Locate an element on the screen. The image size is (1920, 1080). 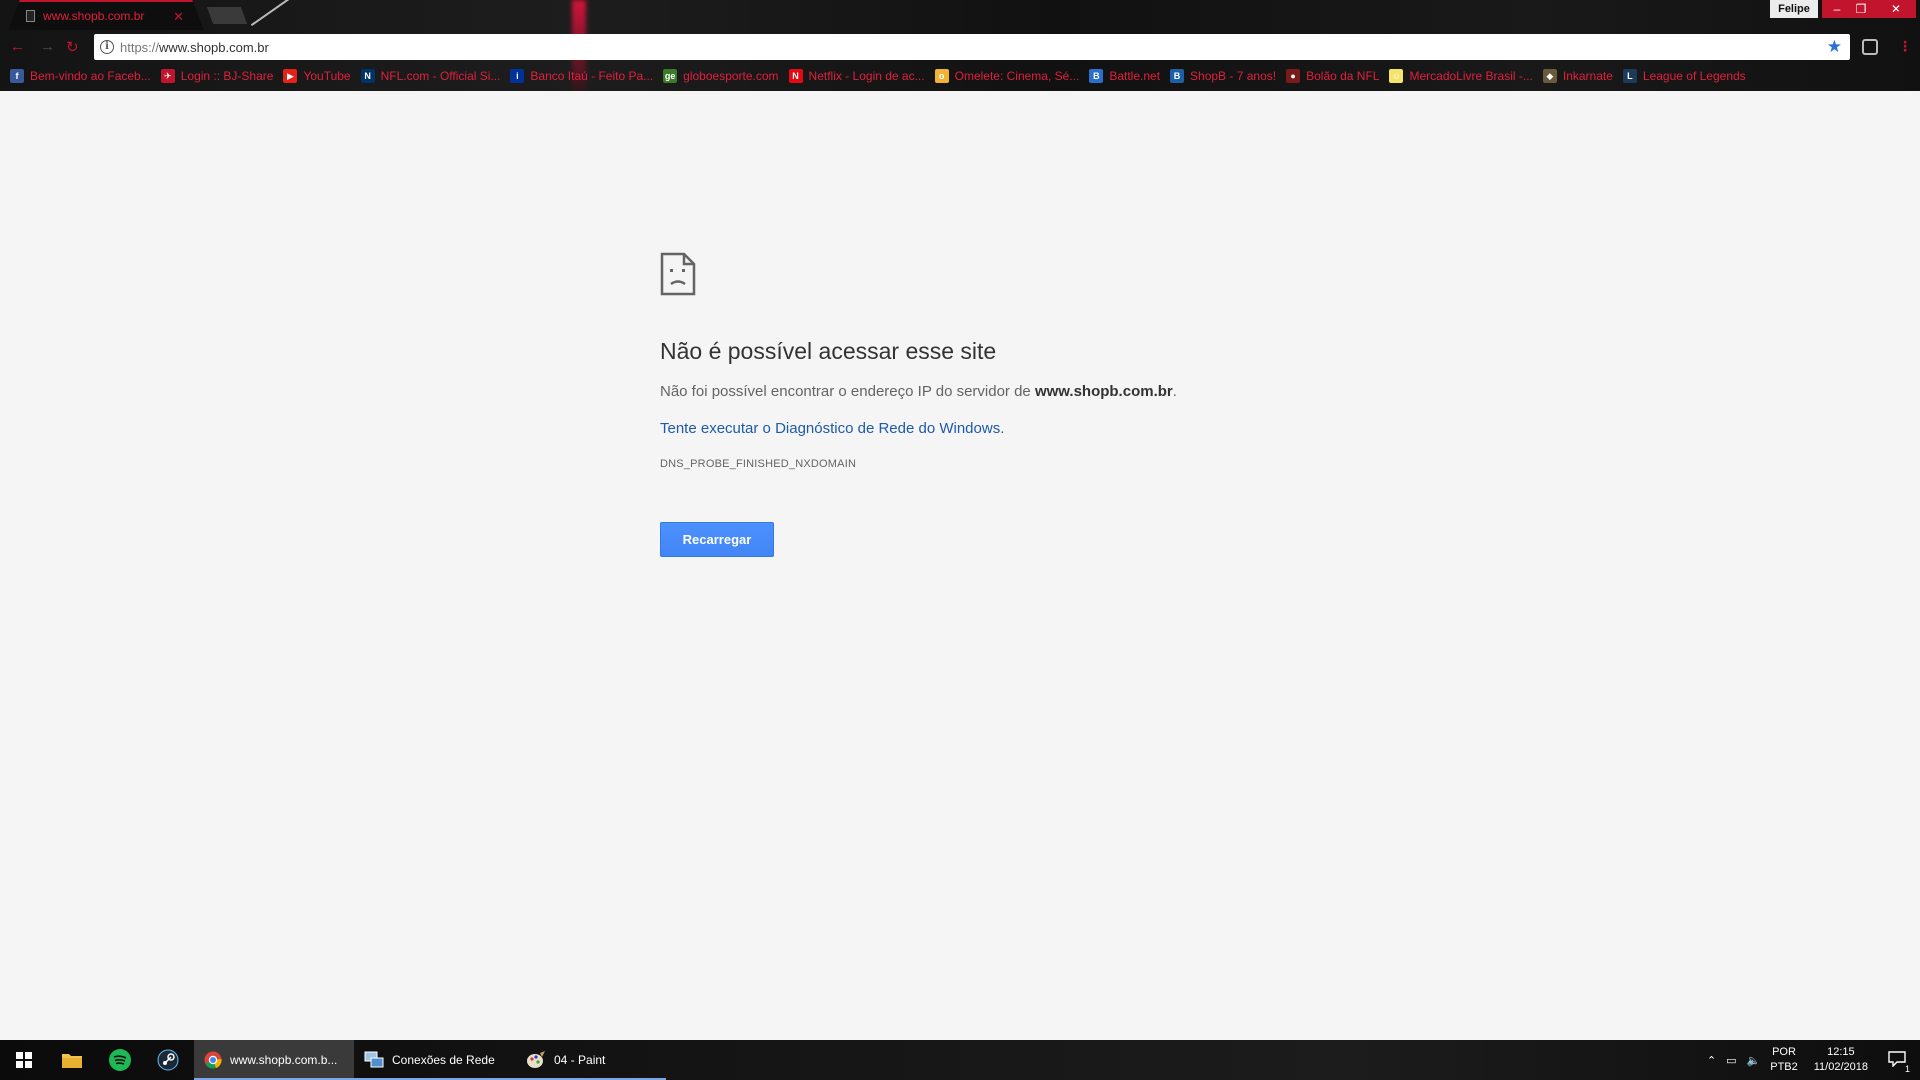
tab-active: www.shopb.com.br ✕ is located at coordinates (106, 15).